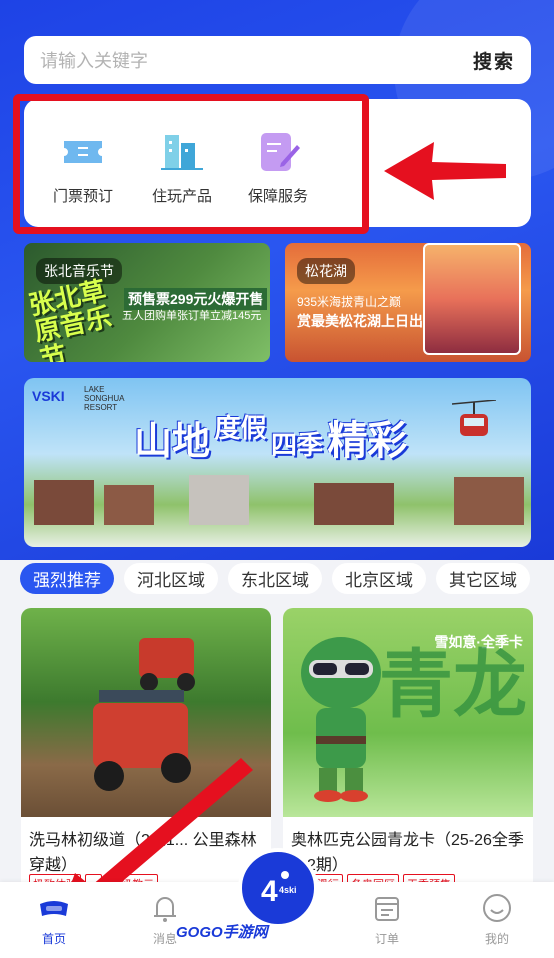  I want to click on svg-text: 4, so click(269, 891).